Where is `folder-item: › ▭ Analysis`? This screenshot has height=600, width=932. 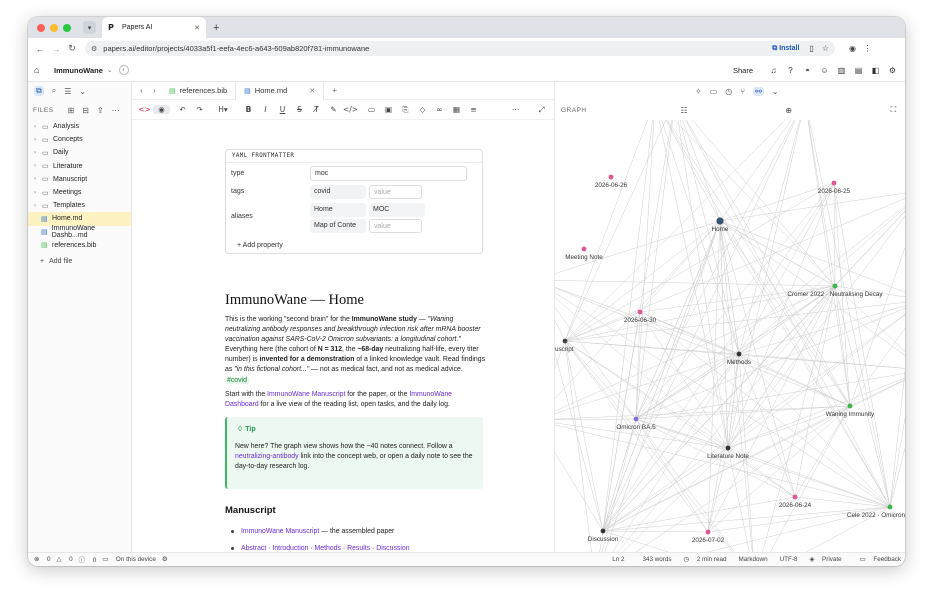
folder-item: › ▭ Analysis is located at coordinates (79, 126).